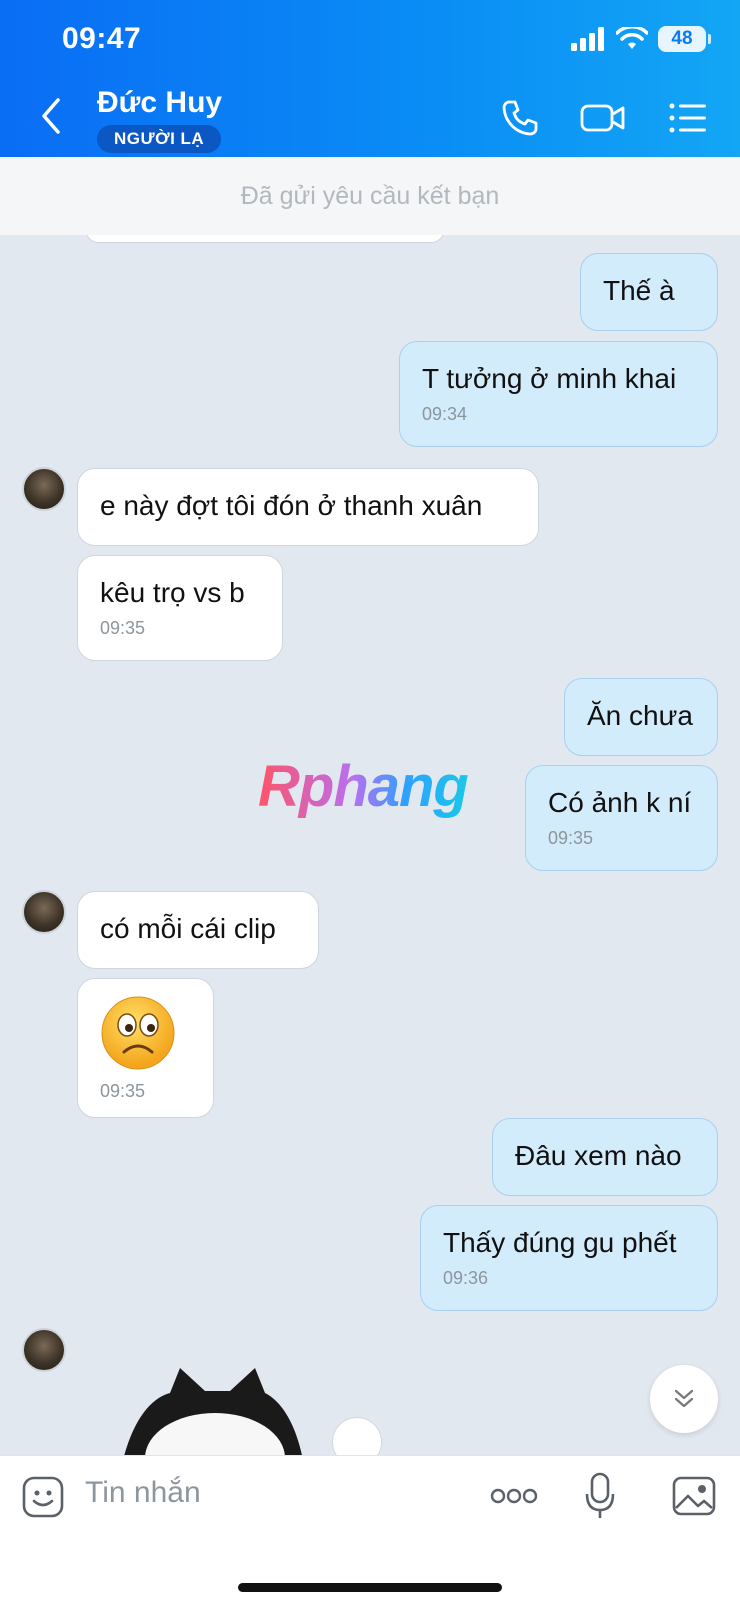 This screenshot has height=1600, width=740. What do you see at coordinates (688, 118) in the screenshot?
I see `menu-list-icon` at bounding box center [688, 118].